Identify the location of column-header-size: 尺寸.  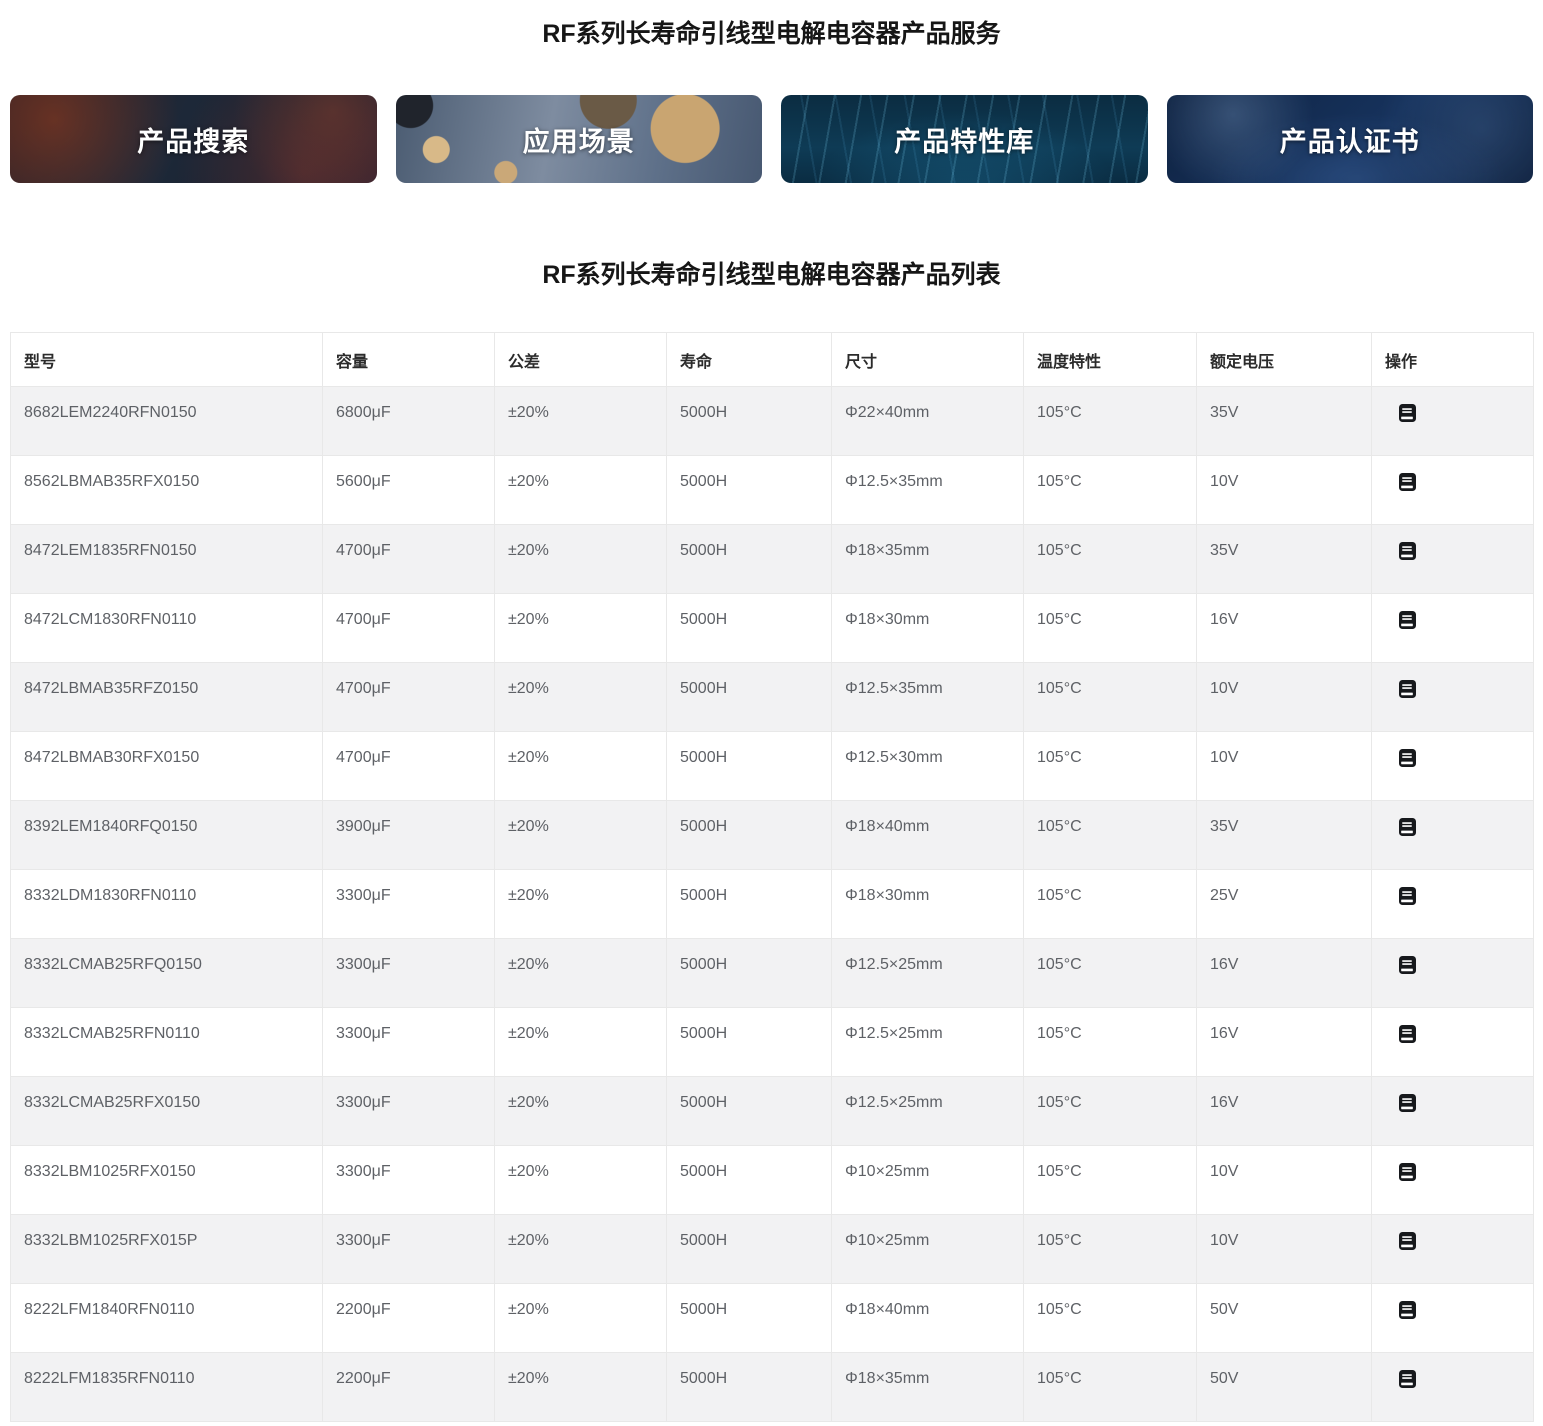
(927, 359).